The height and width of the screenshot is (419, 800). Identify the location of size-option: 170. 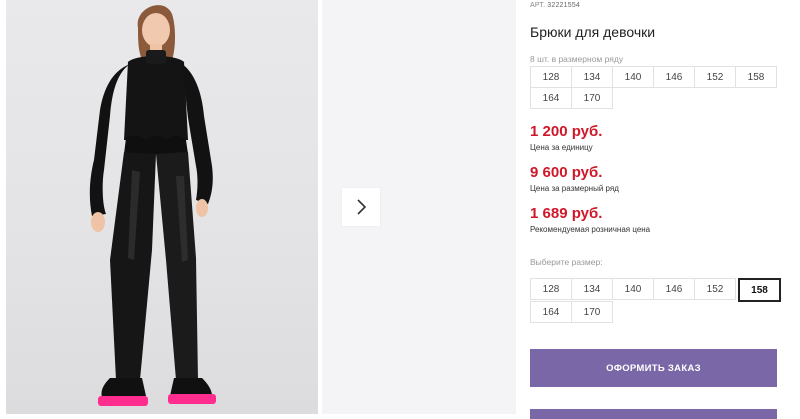
(592, 312).